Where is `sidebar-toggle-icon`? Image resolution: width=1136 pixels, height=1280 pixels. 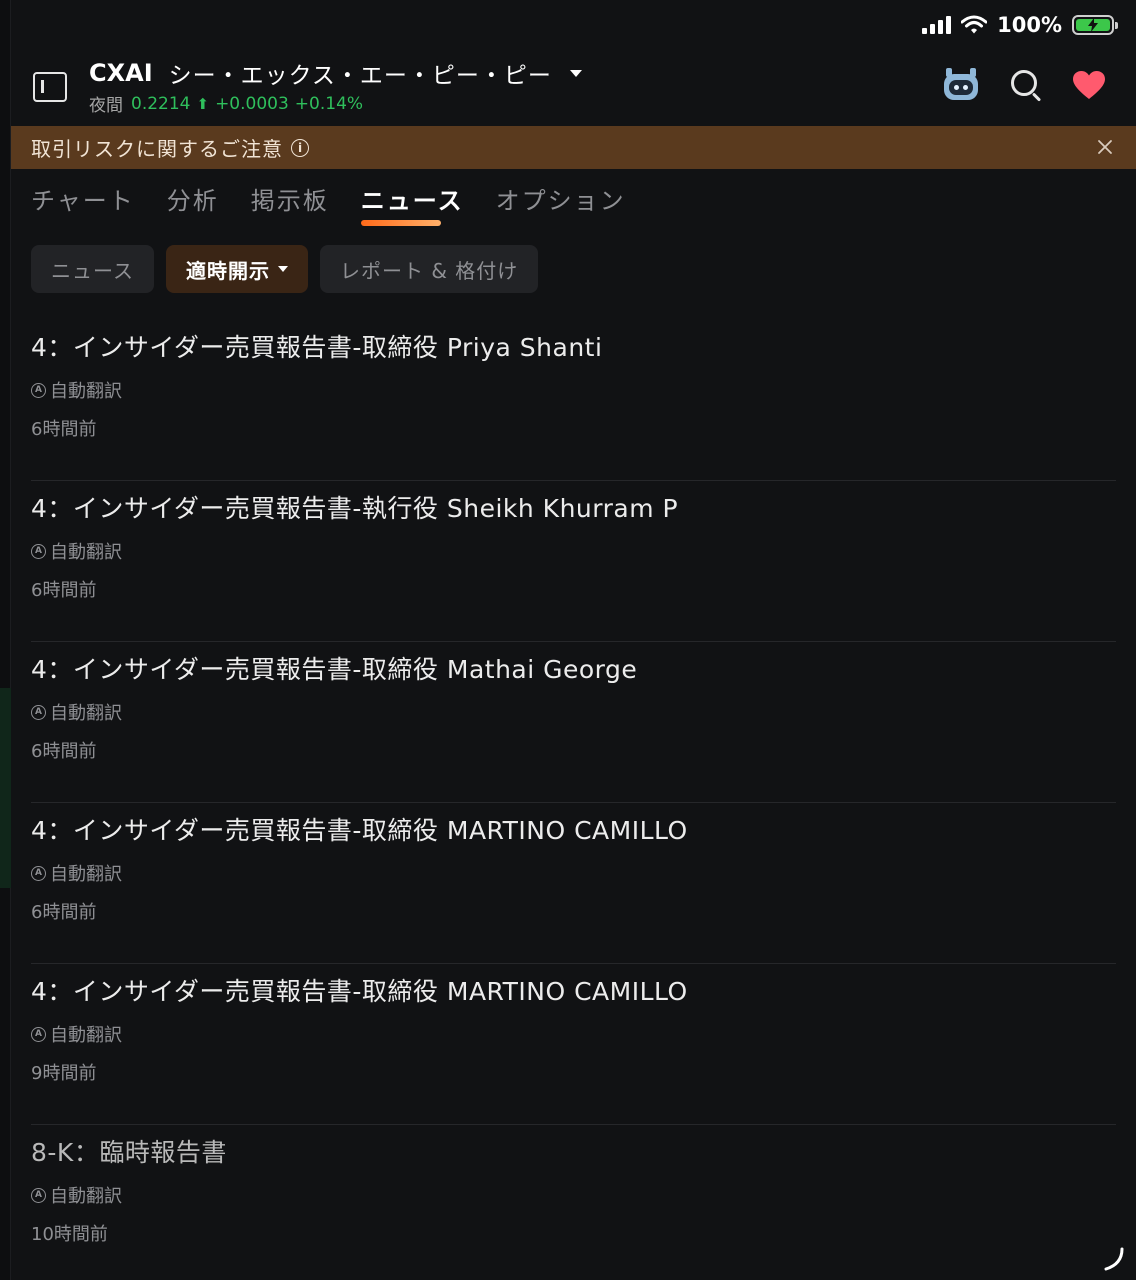
sidebar-toggle-icon is located at coordinates (50, 87).